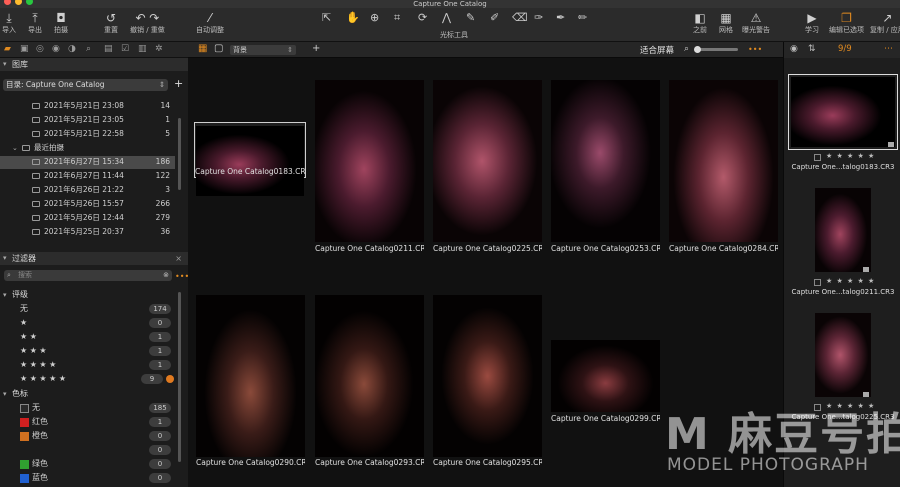  What do you see at coordinates (210, 22) in the screenshot?
I see `auto-adjust-button: ⁄ 自动调整` at bounding box center [210, 22].